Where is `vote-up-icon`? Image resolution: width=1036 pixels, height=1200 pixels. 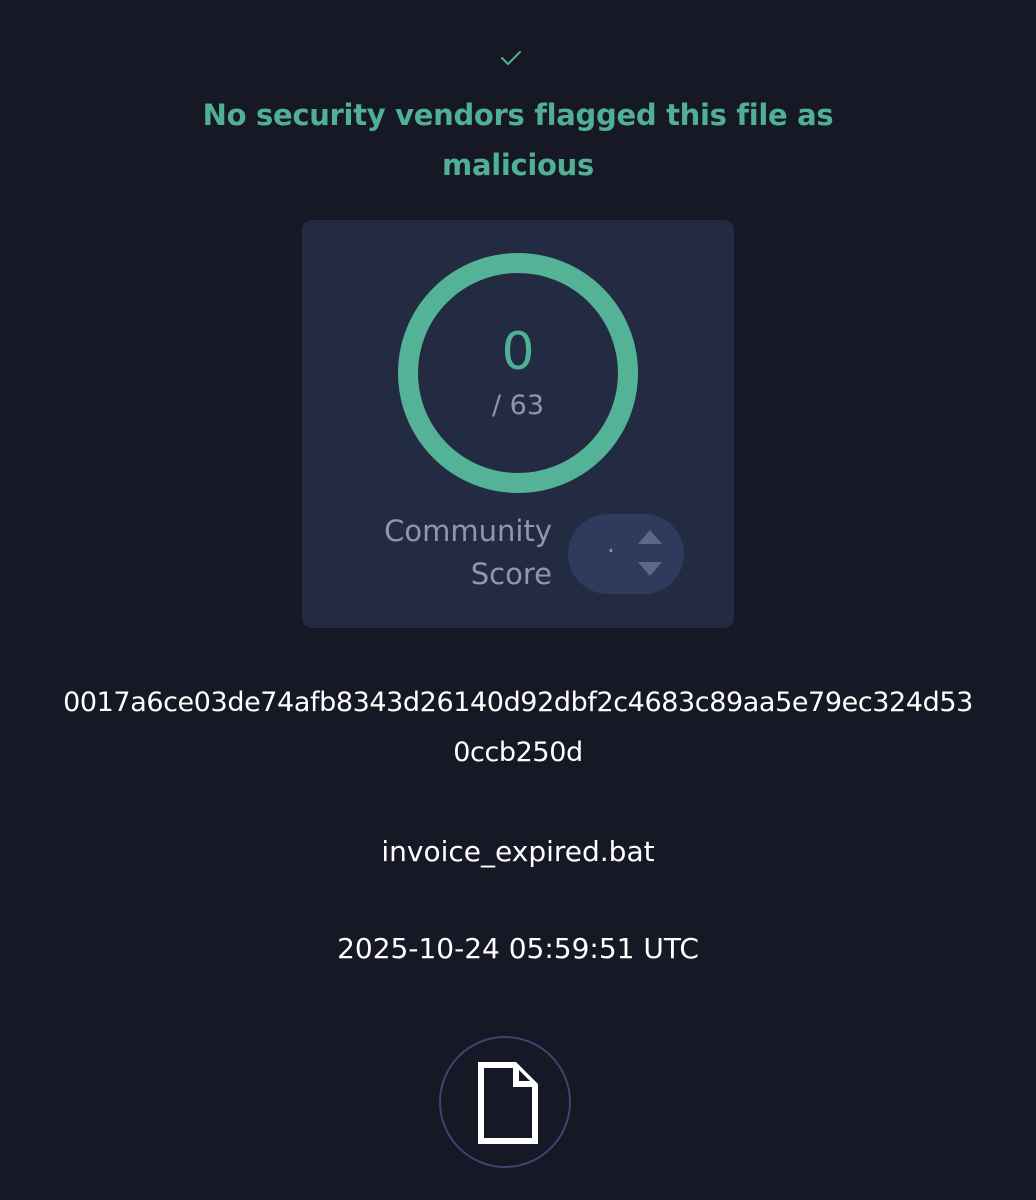
vote-up-icon is located at coordinates (650, 537).